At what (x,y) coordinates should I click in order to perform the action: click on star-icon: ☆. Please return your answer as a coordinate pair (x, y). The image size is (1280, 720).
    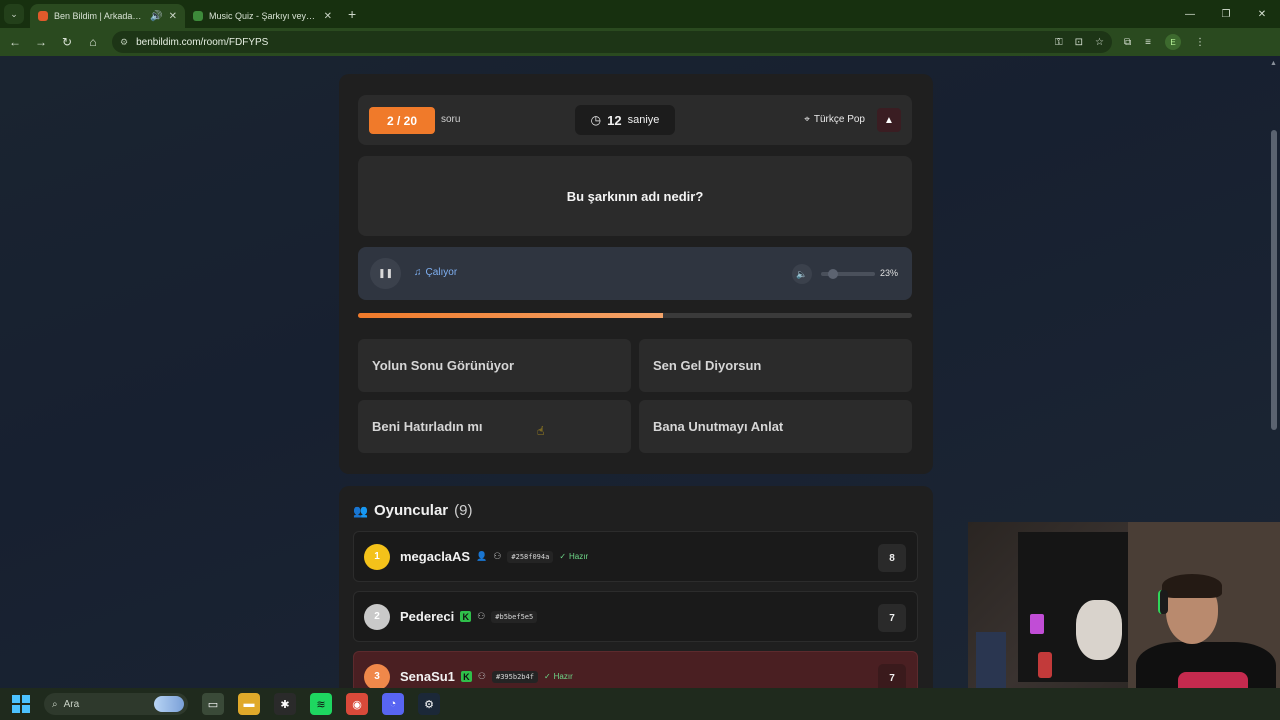
    Looking at the image, I should click on (1099, 42).